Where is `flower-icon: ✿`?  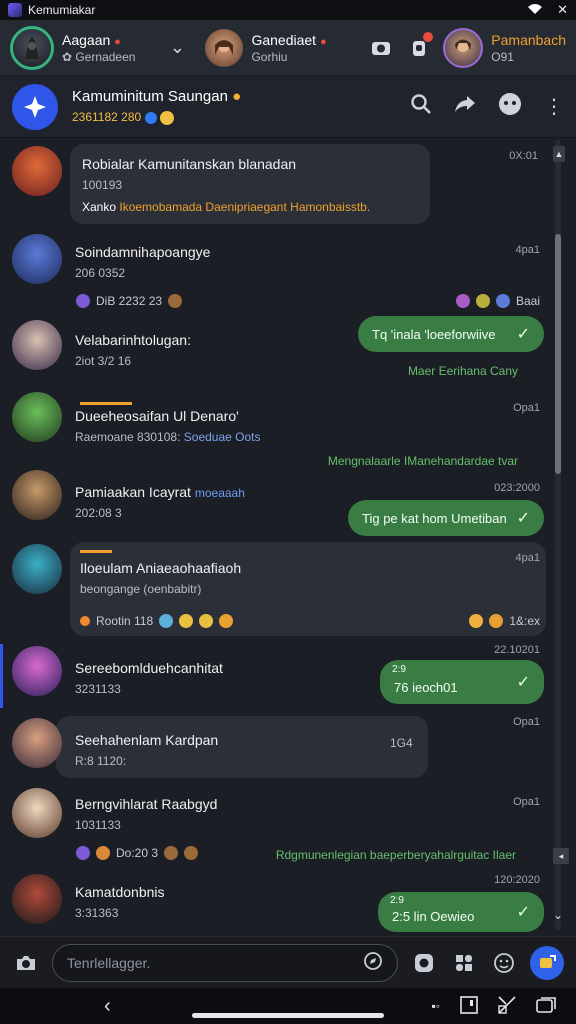 flower-icon: ✿ is located at coordinates (67, 56).